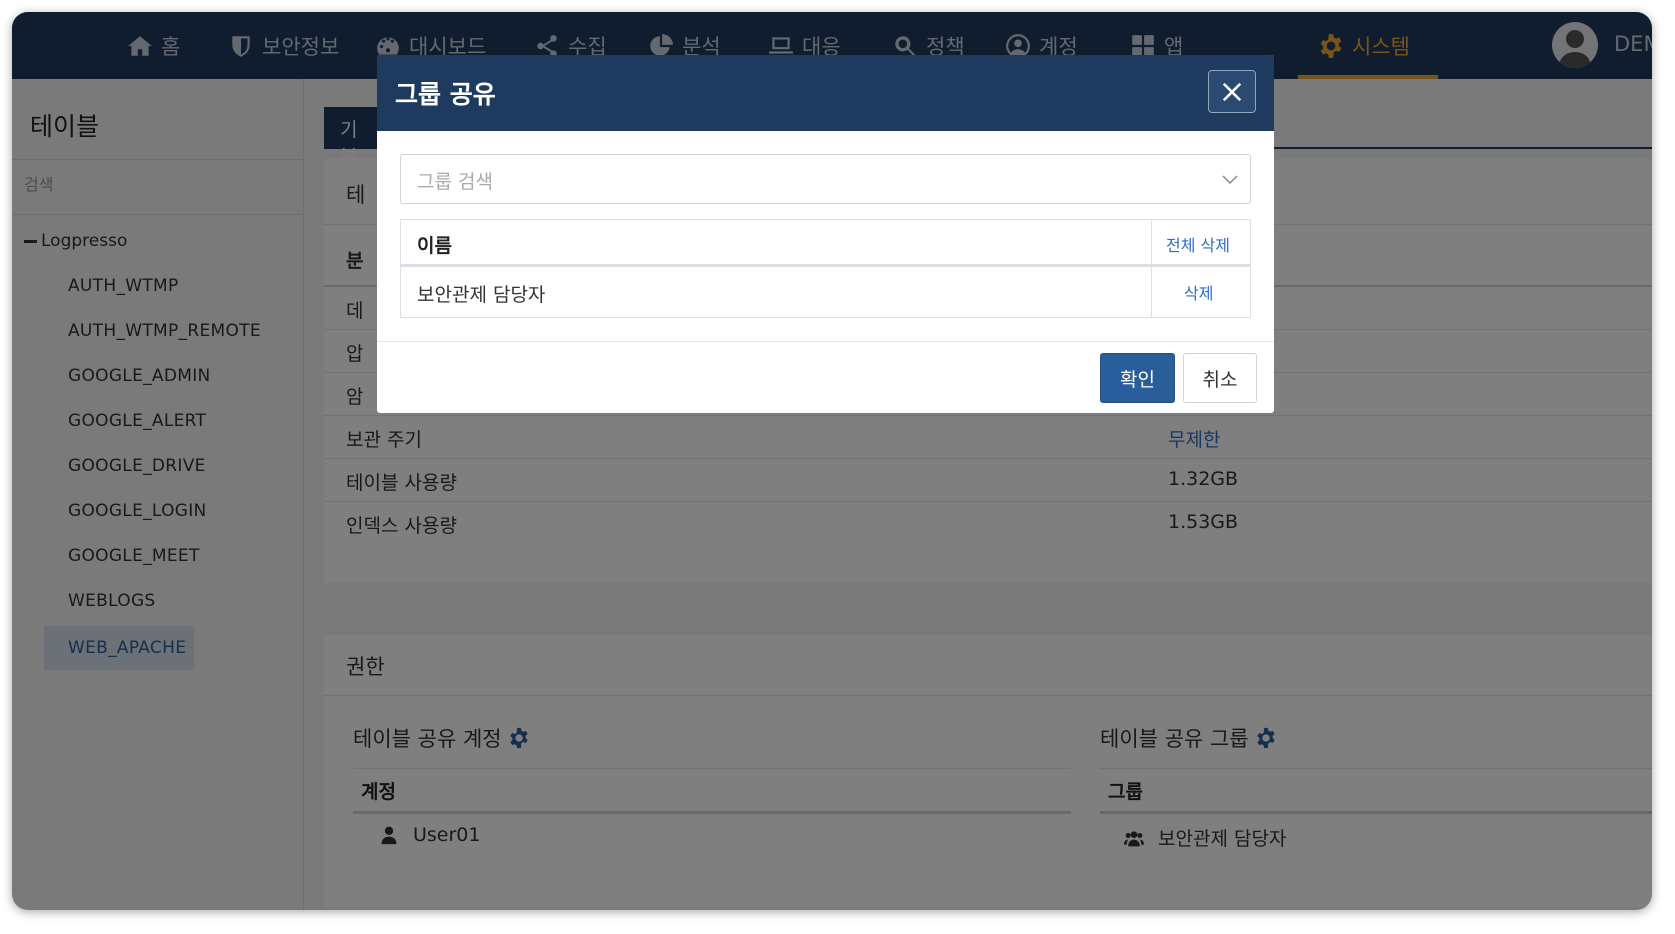 The height and width of the screenshot is (934, 1675). Describe the element at coordinates (445, 94) in the screenshot. I see `modal-title: 그룹 공유` at that location.